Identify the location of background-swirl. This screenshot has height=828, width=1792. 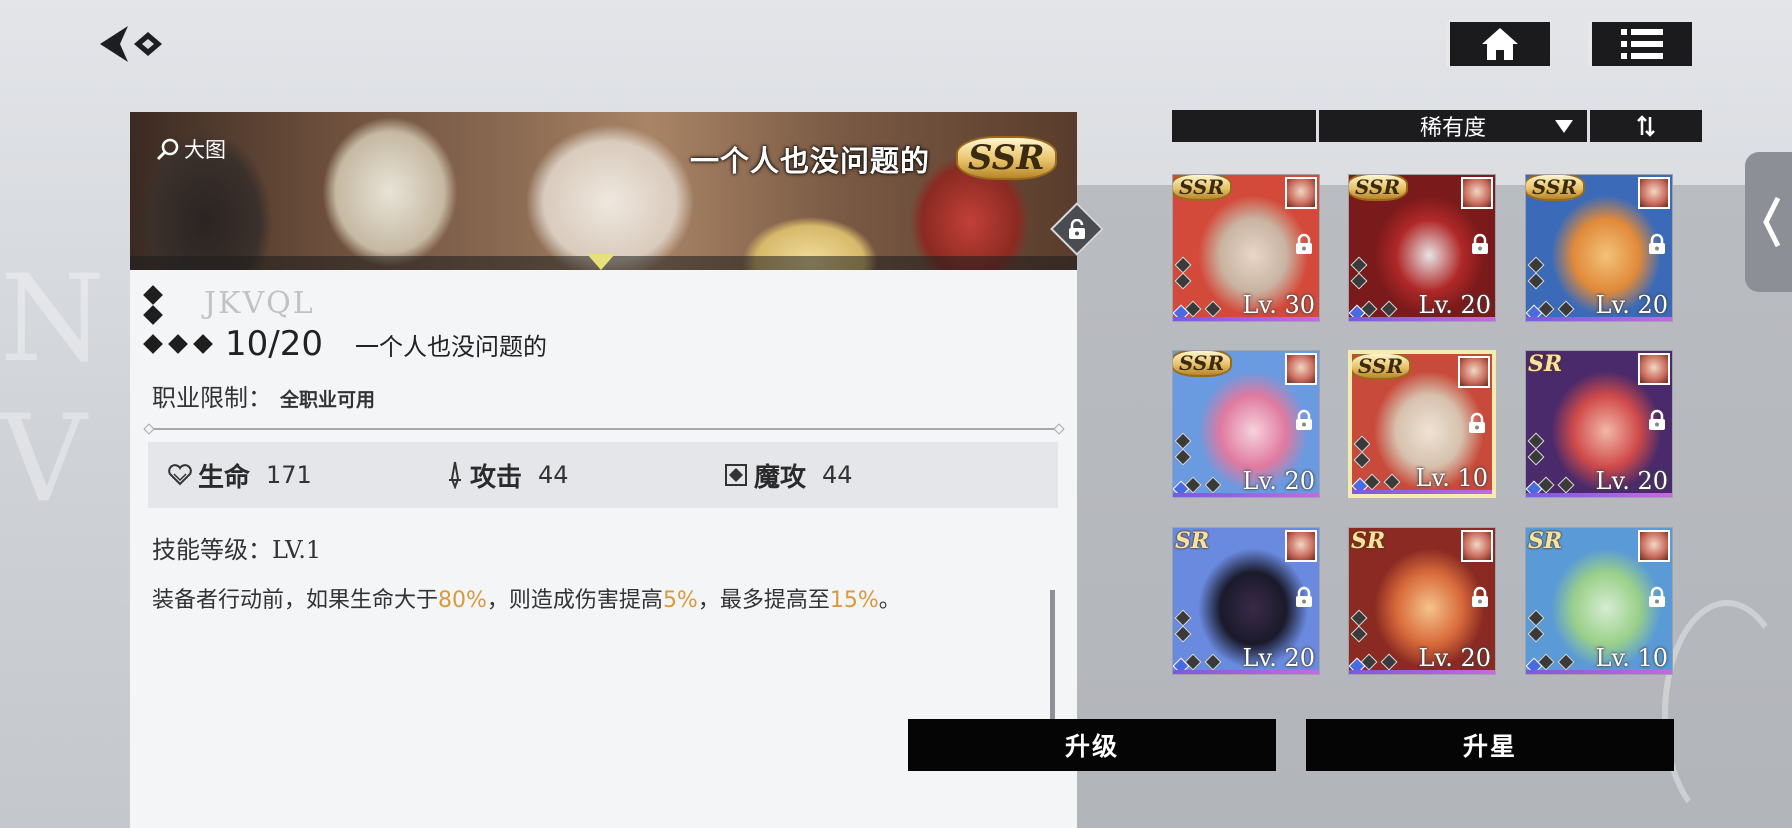
(1727, 714).